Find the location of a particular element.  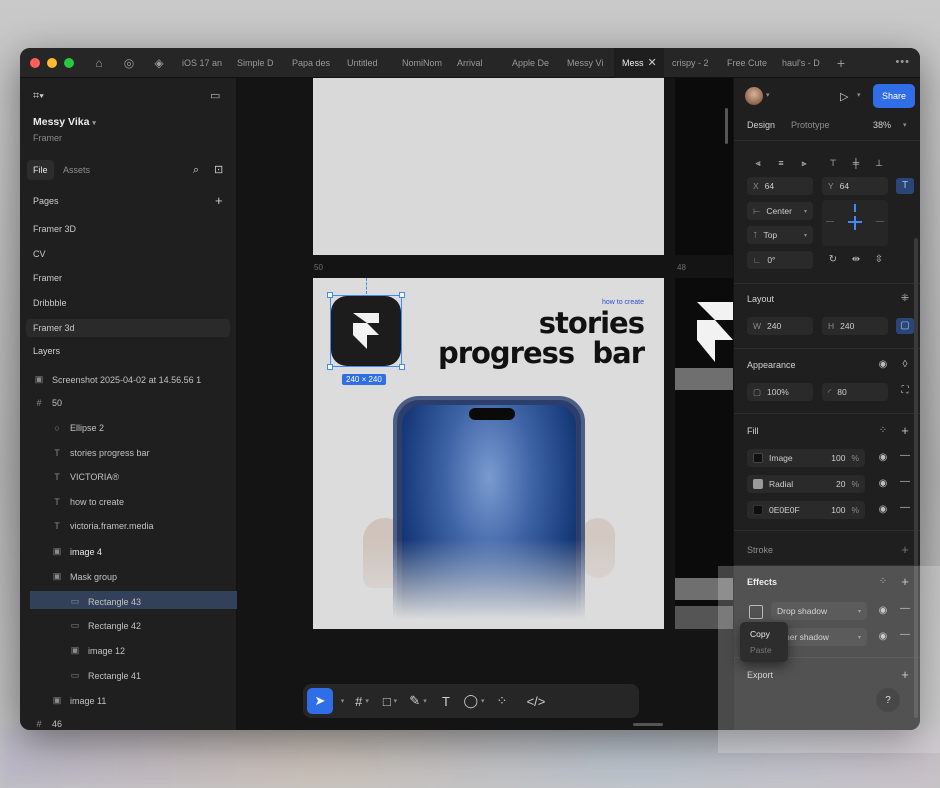

constraint-center-v-bar is located at coordinates (855, 223).